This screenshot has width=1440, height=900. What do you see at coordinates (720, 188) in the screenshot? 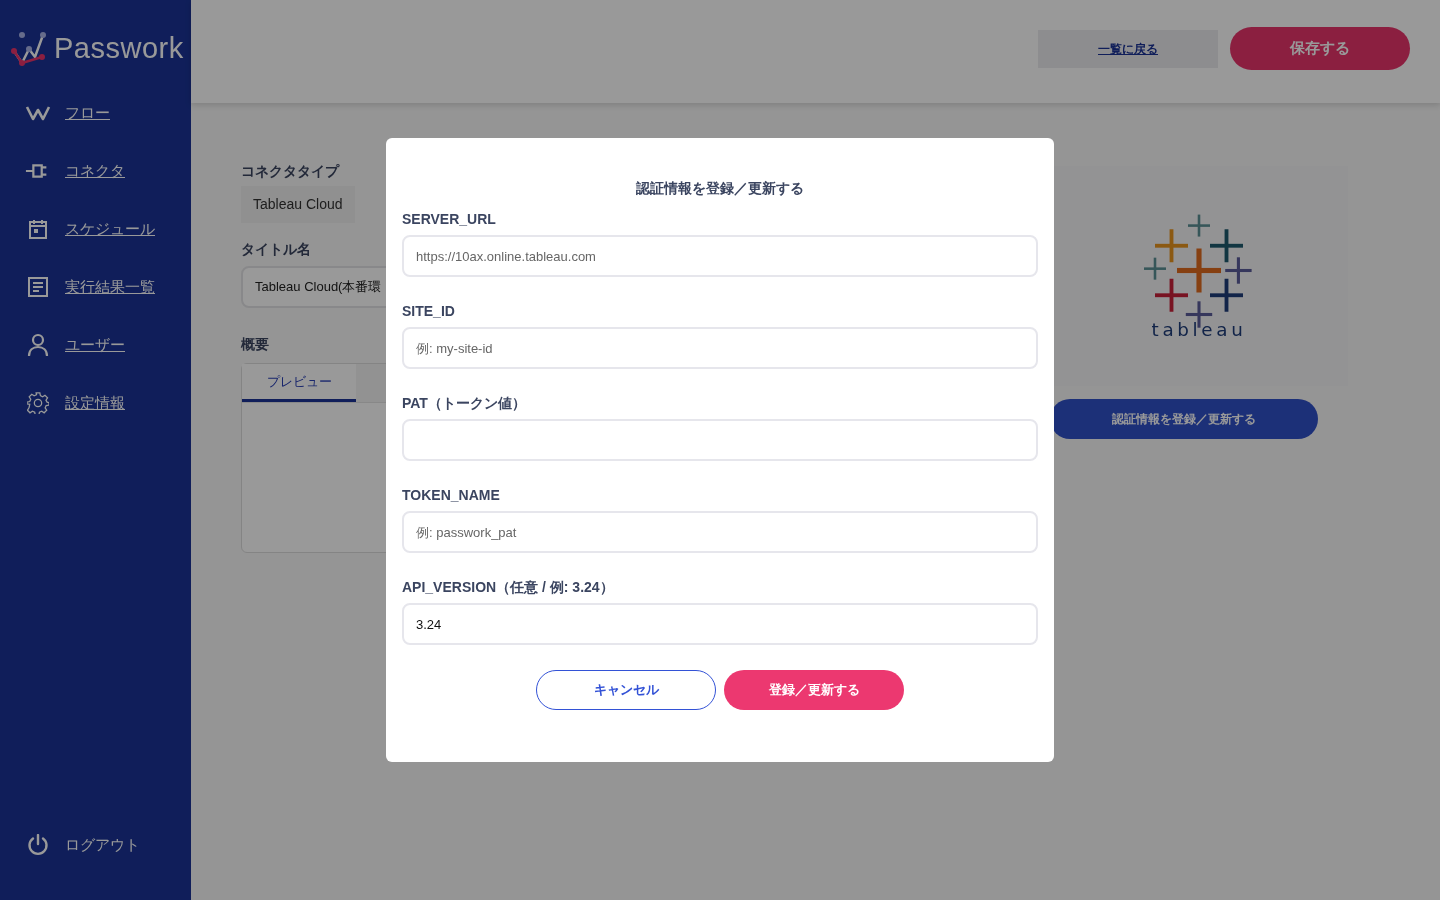
I see `dialog-title: 認証情報を登録／更新する` at bounding box center [720, 188].